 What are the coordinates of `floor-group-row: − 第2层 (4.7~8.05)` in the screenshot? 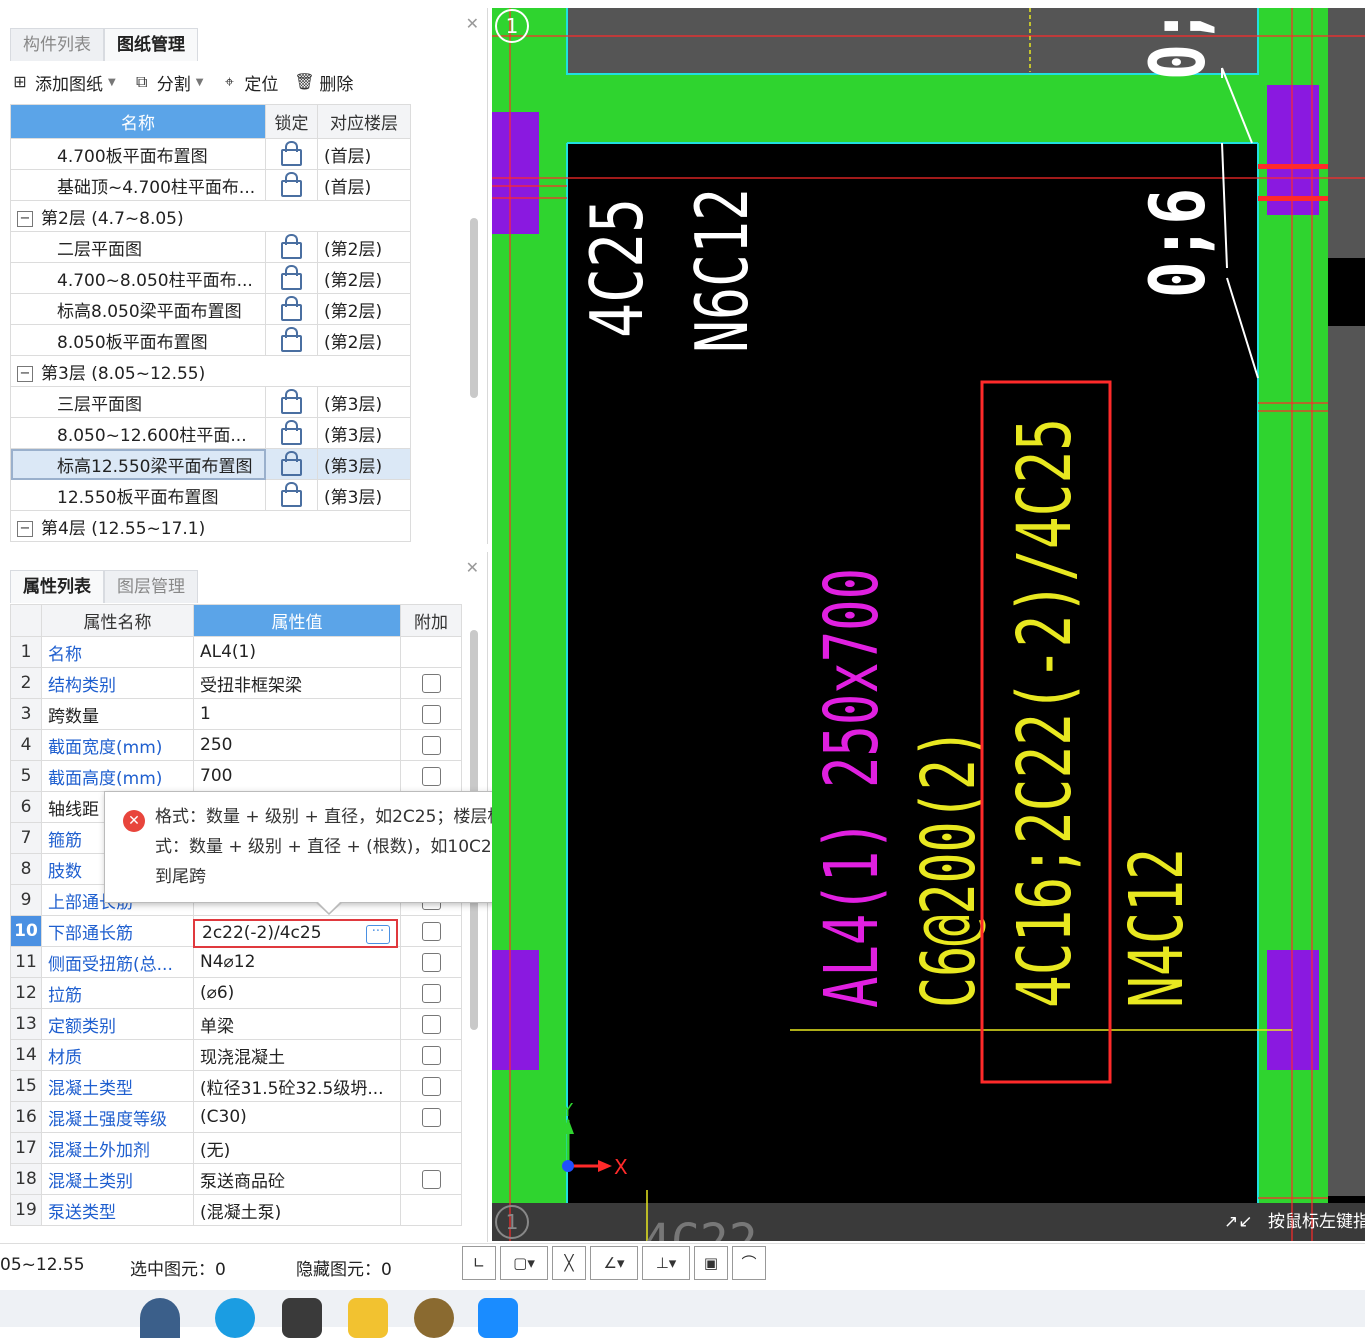 It's located at (210, 216).